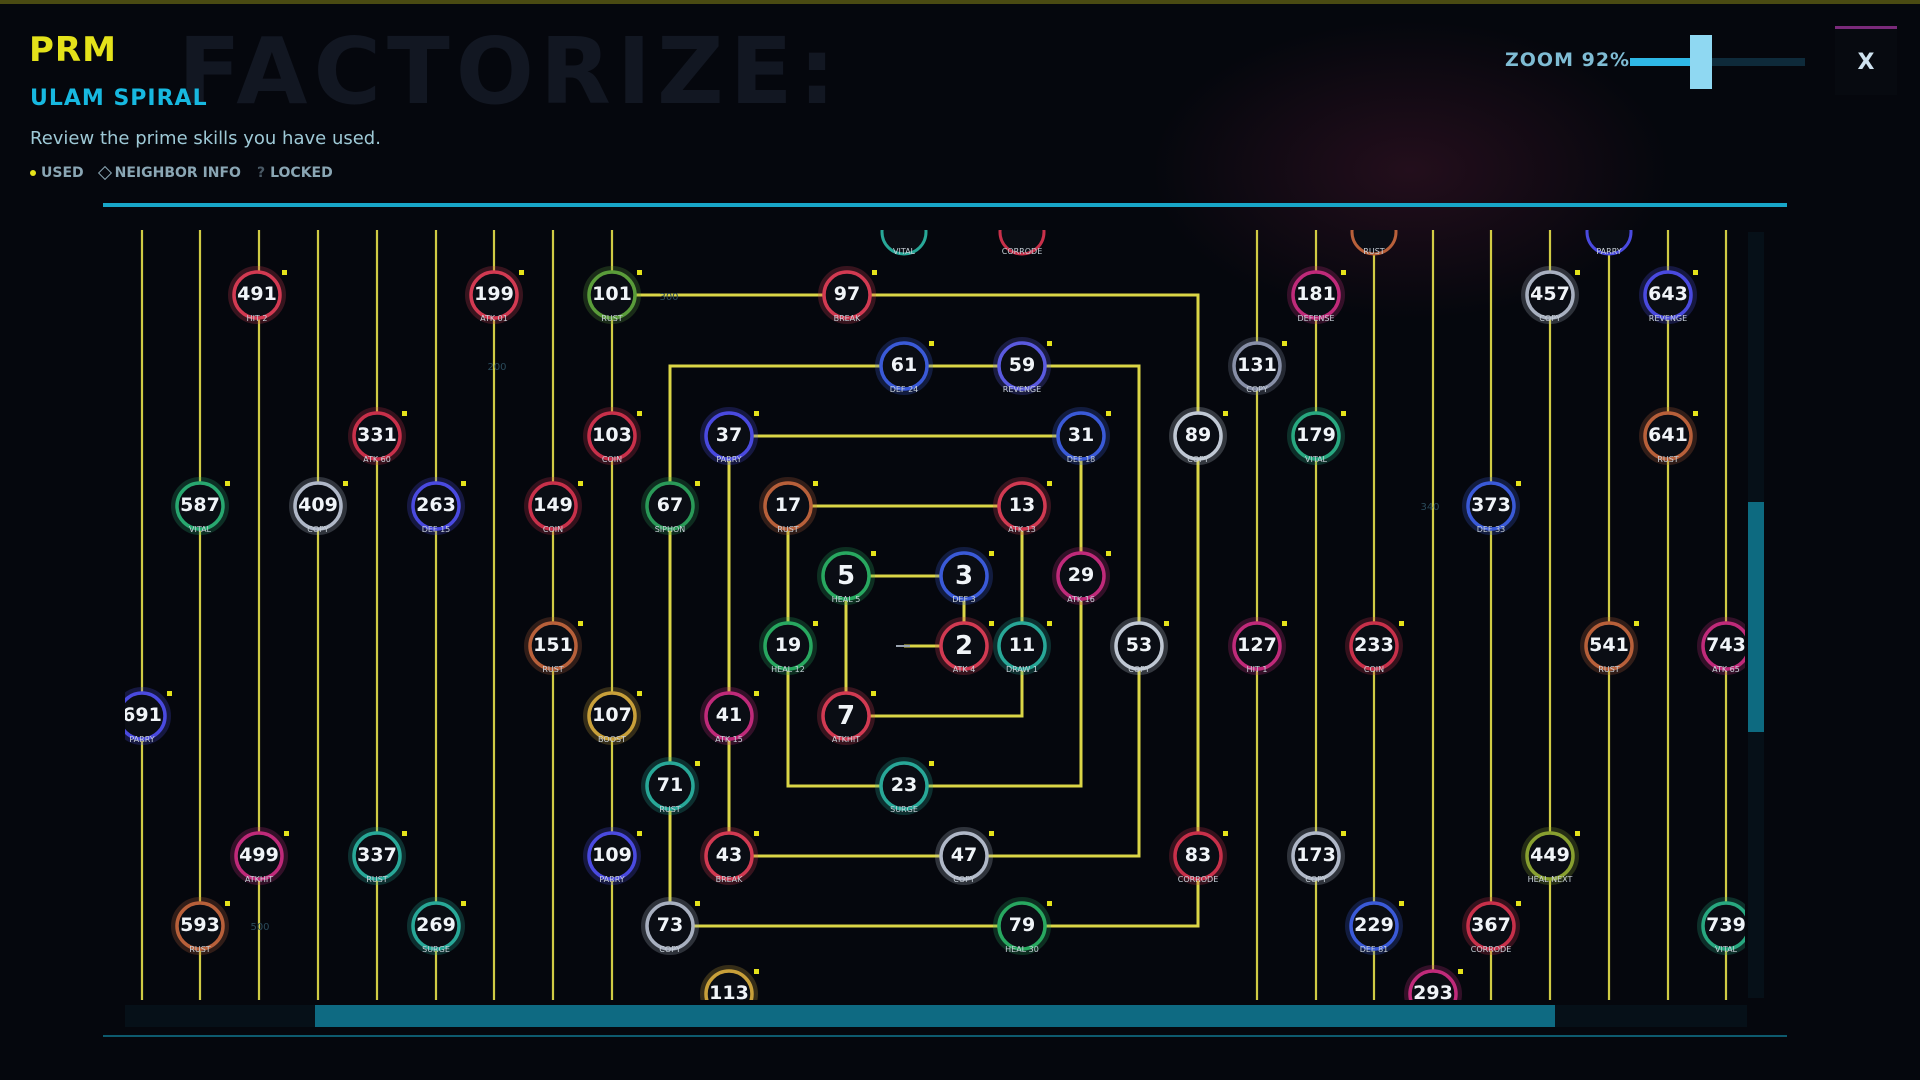  I want to click on svg-text: DEFENSE, so click(1316, 318).